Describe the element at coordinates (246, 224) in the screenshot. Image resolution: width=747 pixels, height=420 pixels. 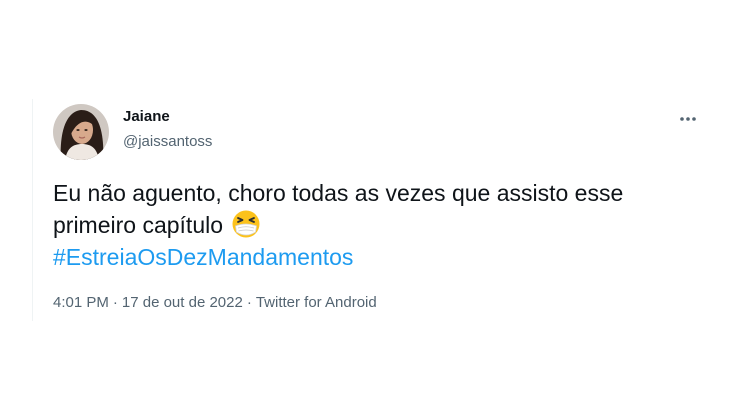
I see `face-with-mask-emoji-icon` at that location.